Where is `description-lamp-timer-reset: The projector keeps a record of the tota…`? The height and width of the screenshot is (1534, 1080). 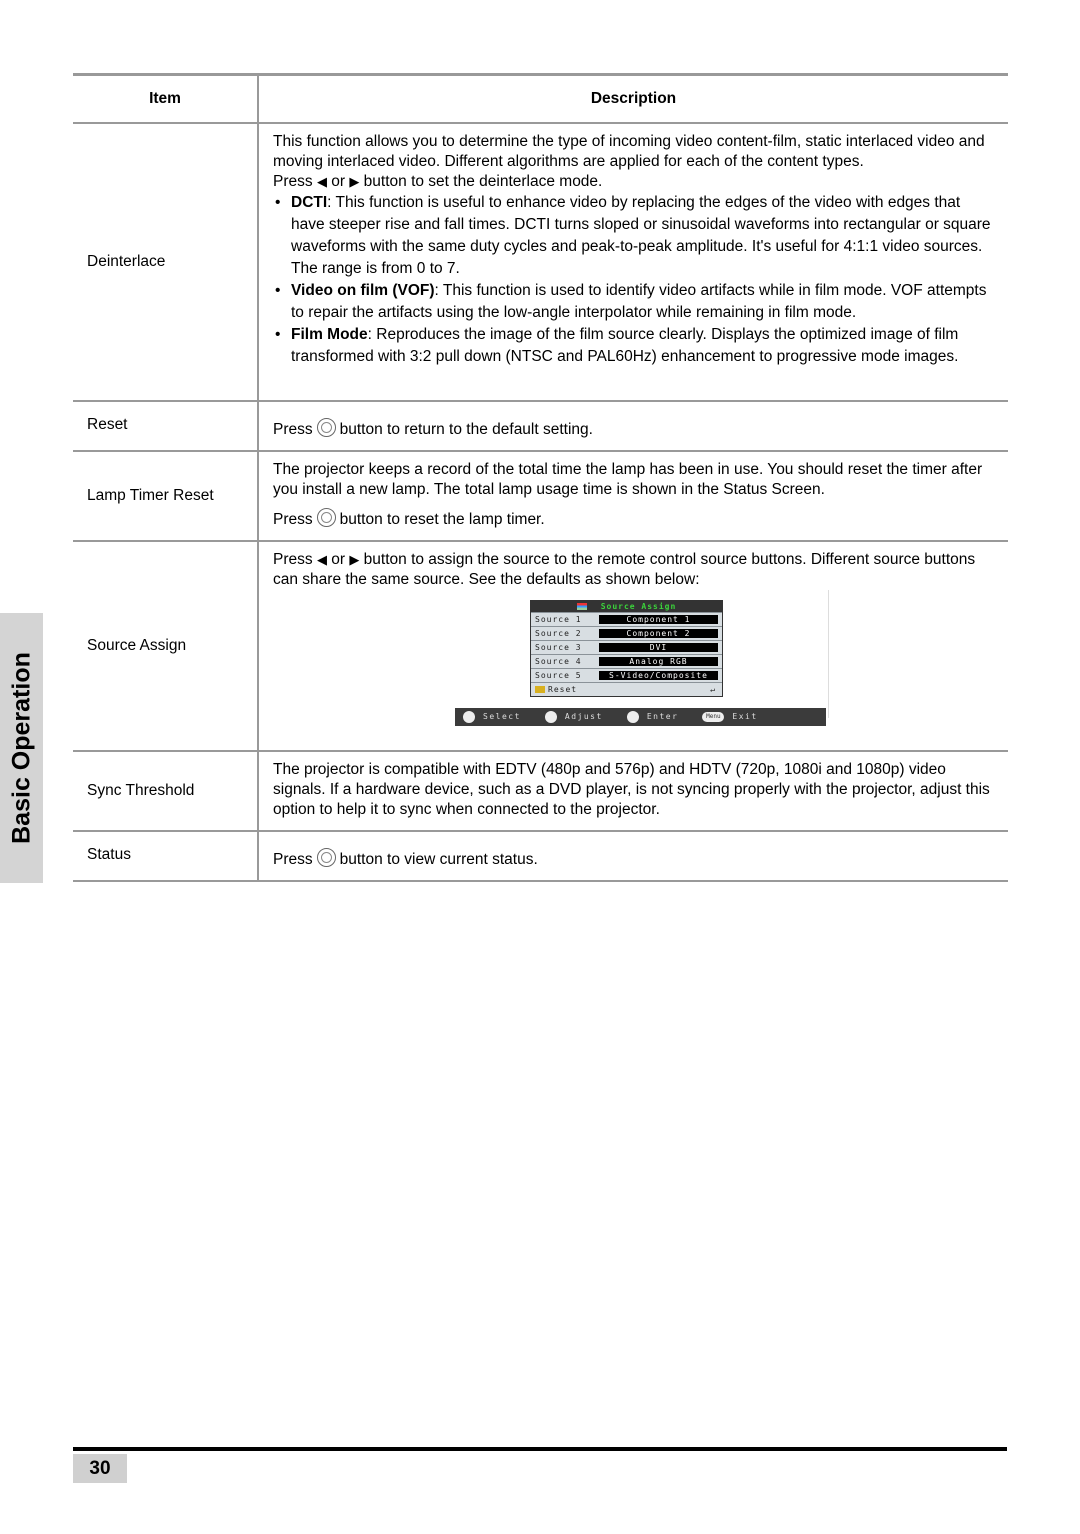 description-lamp-timer-reset: The projector keeps a record of the tota… is located at coordinates (628, 494).